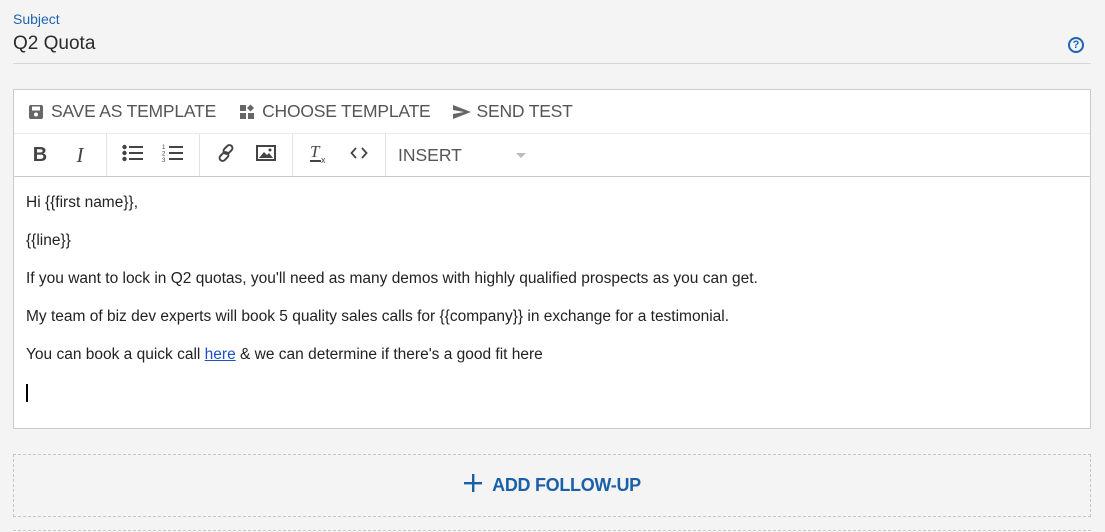  Describe the element at coordinates (315, 151) in the screenshot. I see `svg-text: T` at that location.